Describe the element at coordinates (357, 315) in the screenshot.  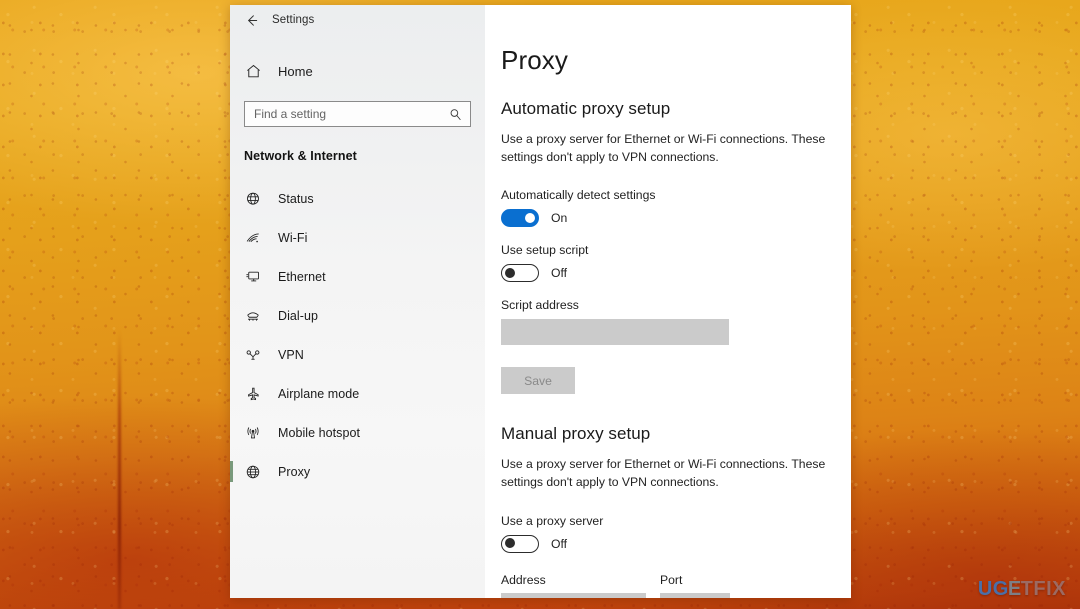
I see `sidebar-item-dialup: Dial-up` at that location.